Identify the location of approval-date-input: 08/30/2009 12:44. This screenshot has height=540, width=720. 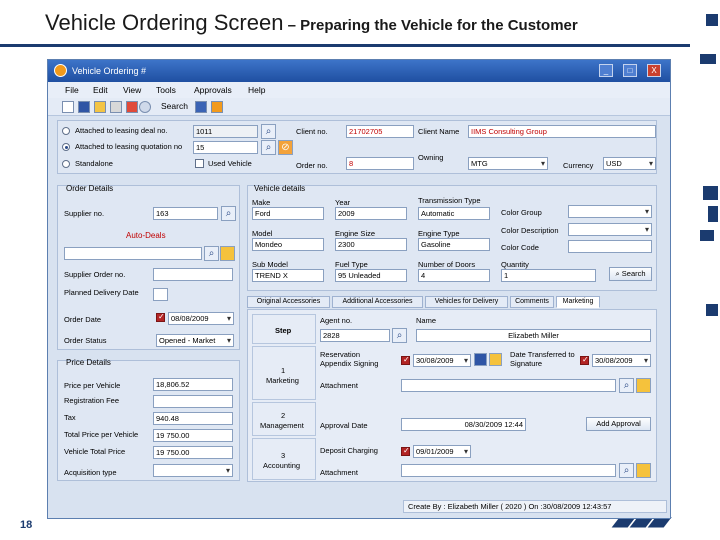
(463, 424).